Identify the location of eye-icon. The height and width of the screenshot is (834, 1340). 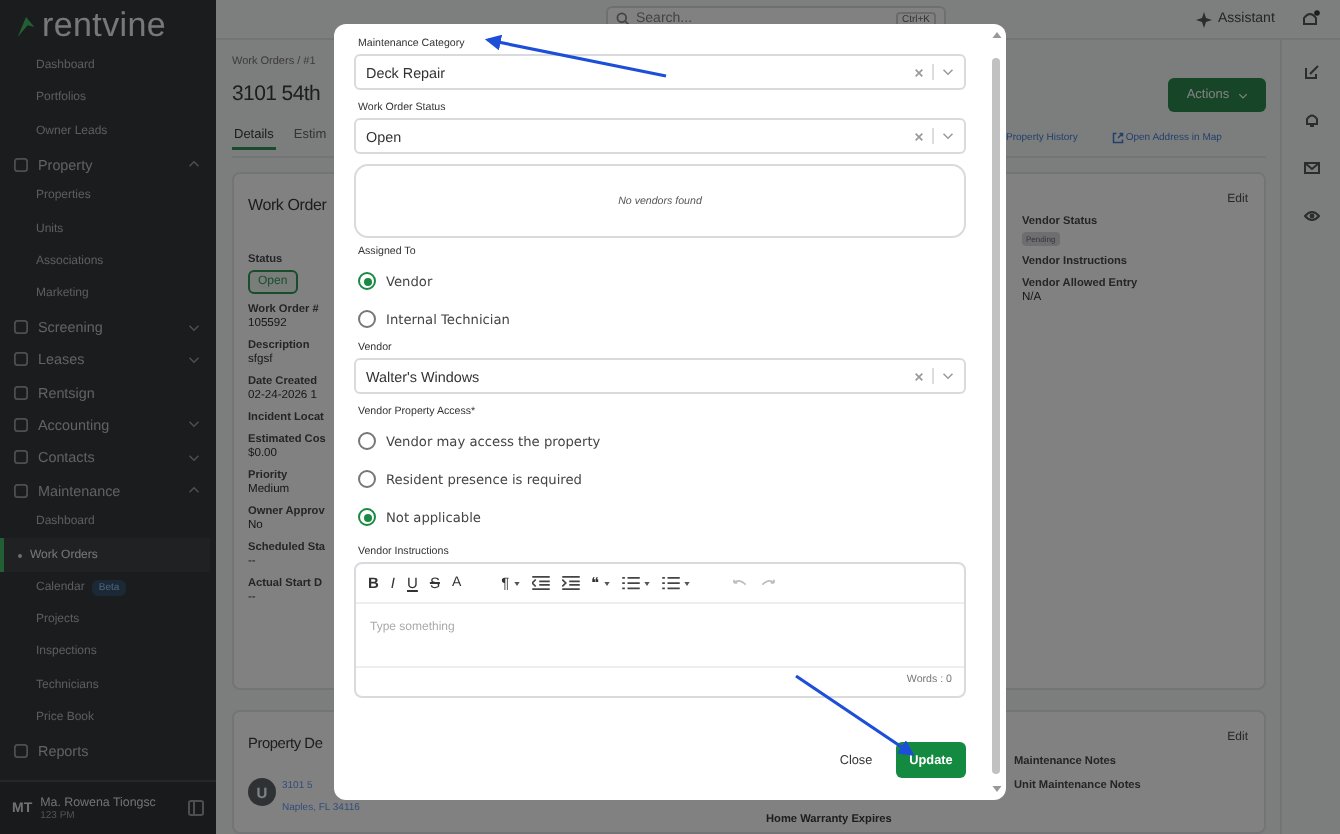
(1311, 216).